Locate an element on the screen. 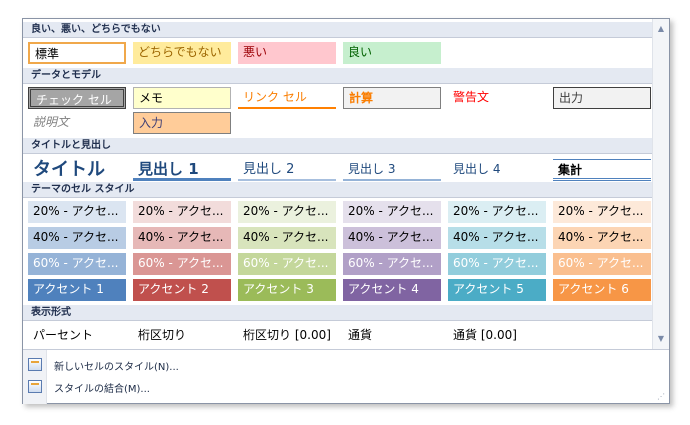 Image resolution: width=690 pixels, height=425 pixels. section-header: テーマのセル スタイル is located at coordinates (338, 190).